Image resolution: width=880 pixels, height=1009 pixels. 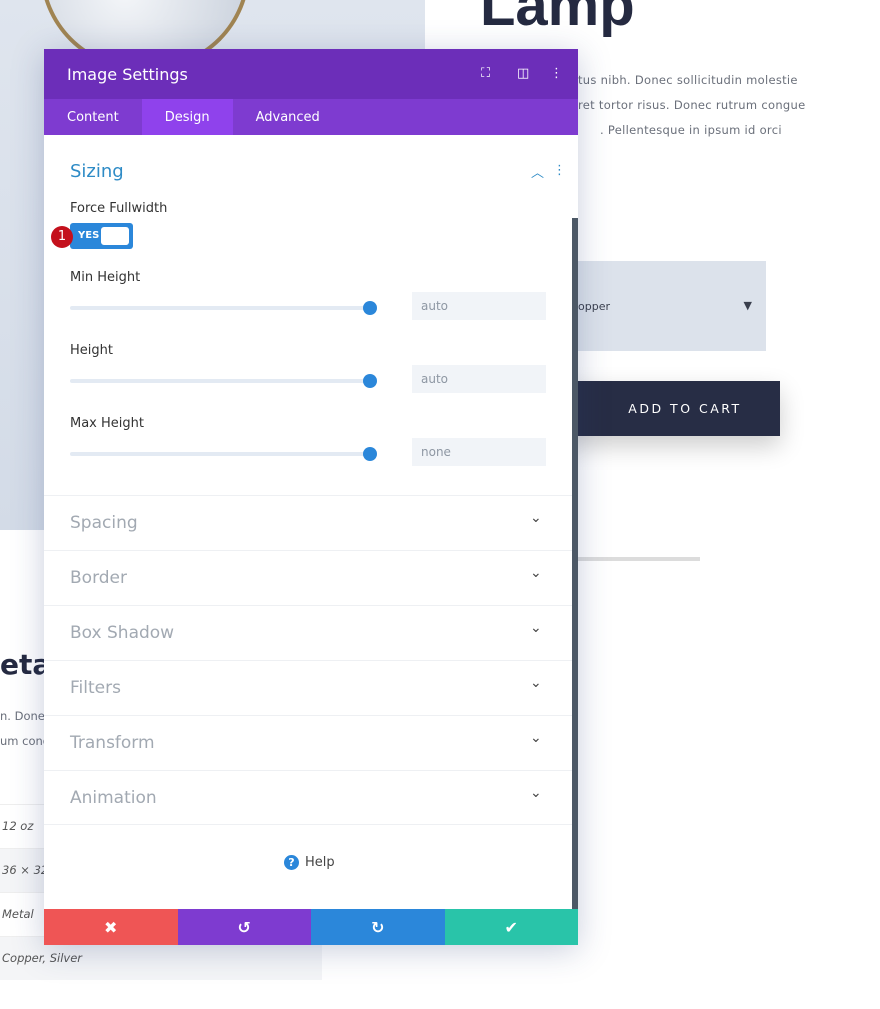 I want to click on section-options-icon: ⋮, so click(x=559, y=170).